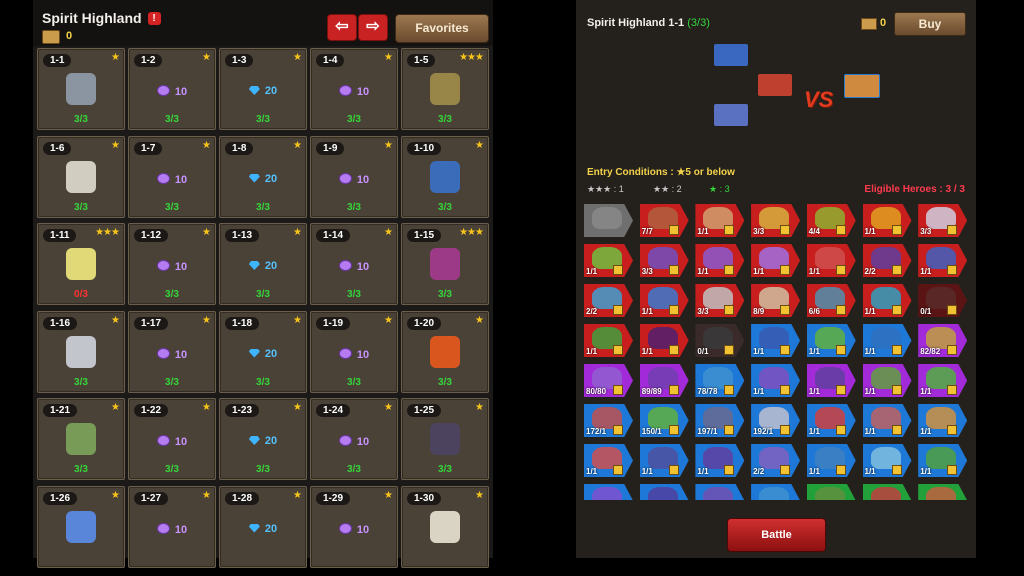 This screenshot has width=1024, height=576. Describe the element at coordinates (172, 526) in the screenshot. I see `stage-tile: 1-27 ★ 10` at that location.